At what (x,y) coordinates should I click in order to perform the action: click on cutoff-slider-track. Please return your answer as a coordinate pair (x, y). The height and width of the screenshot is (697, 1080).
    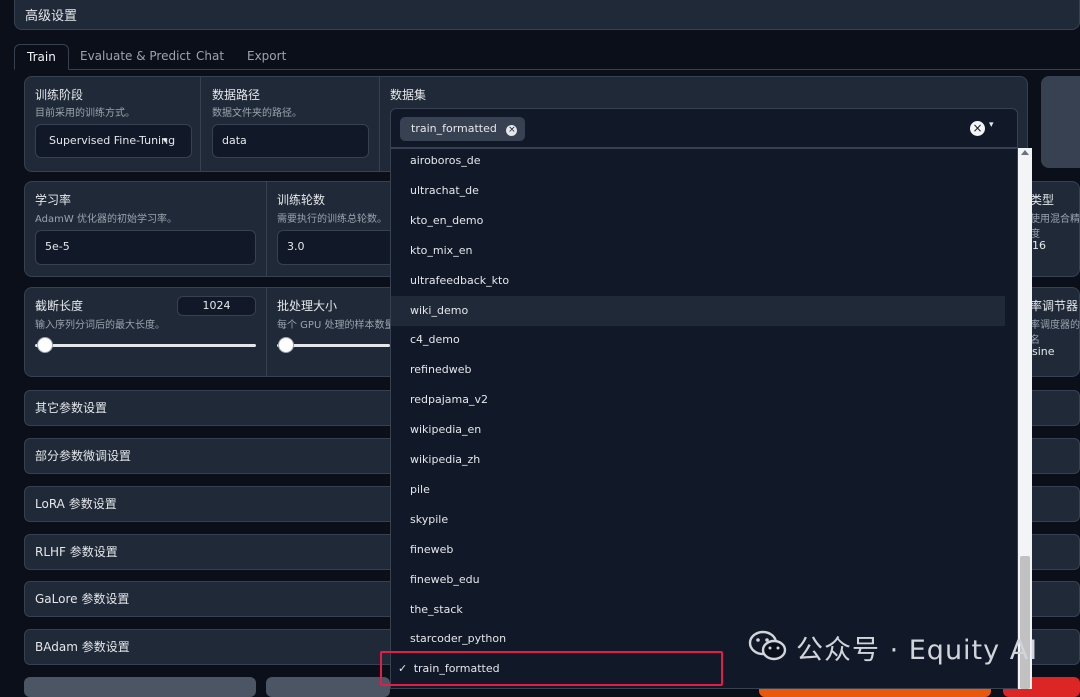
    Looking at the image, I should click on (145, 345).